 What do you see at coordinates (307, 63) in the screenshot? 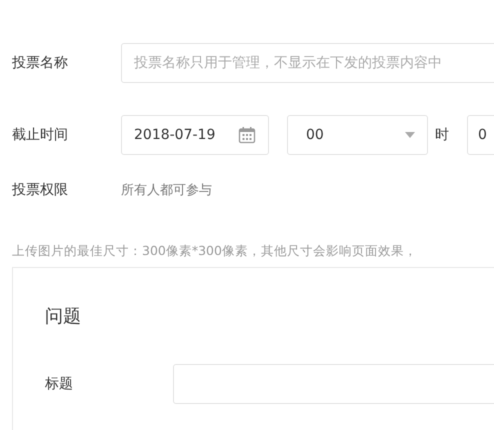
I see `name-input-field: 投票名称只用于管理，不显示在下发的投票内容中` at bounding box center [307, 63].